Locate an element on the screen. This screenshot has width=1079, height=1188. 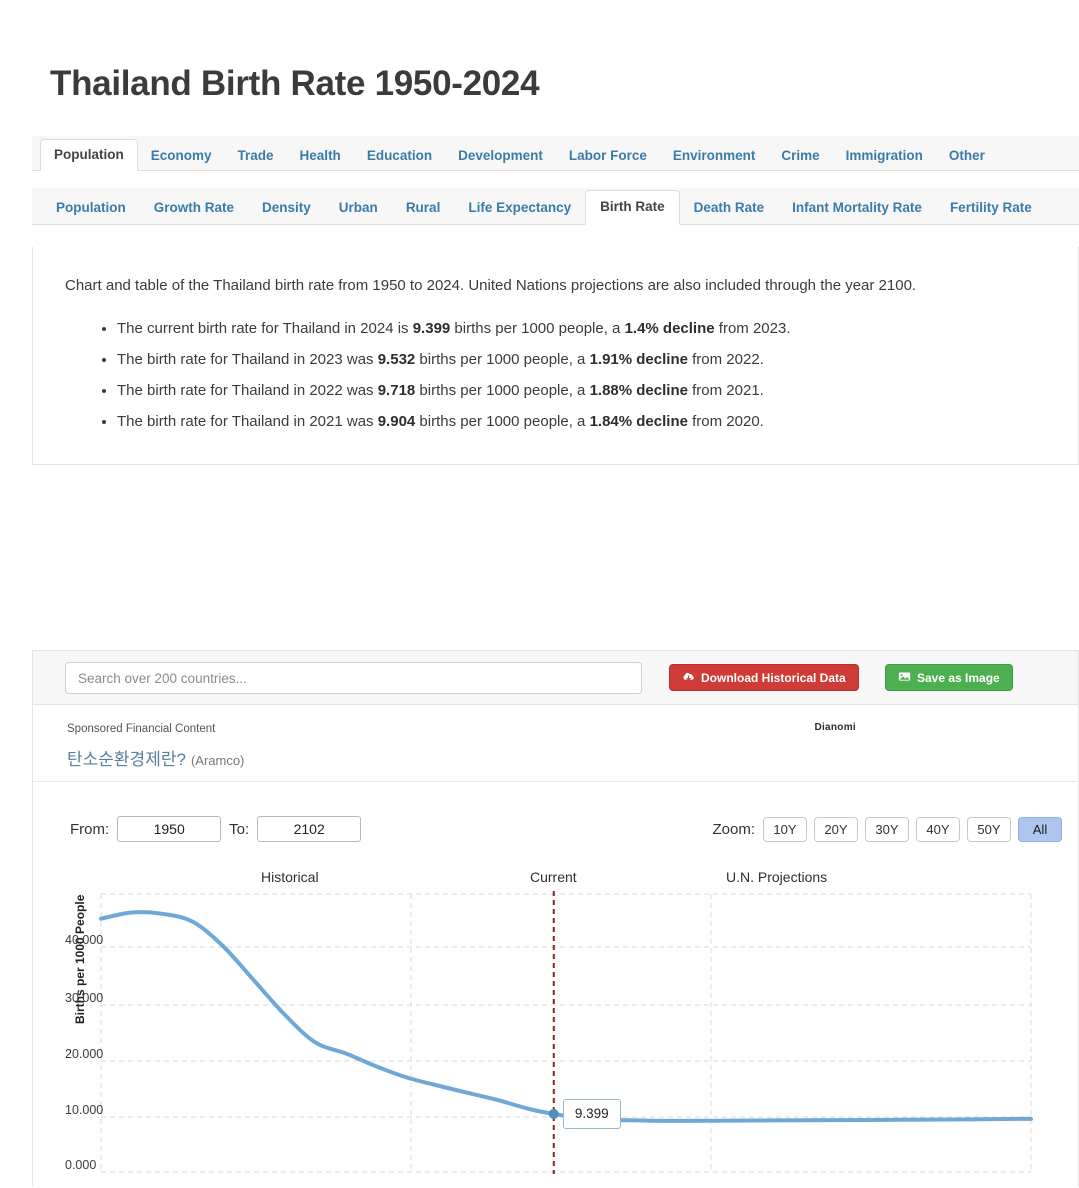
bullet-value: 9.904 is located at coordinates (396, 421).